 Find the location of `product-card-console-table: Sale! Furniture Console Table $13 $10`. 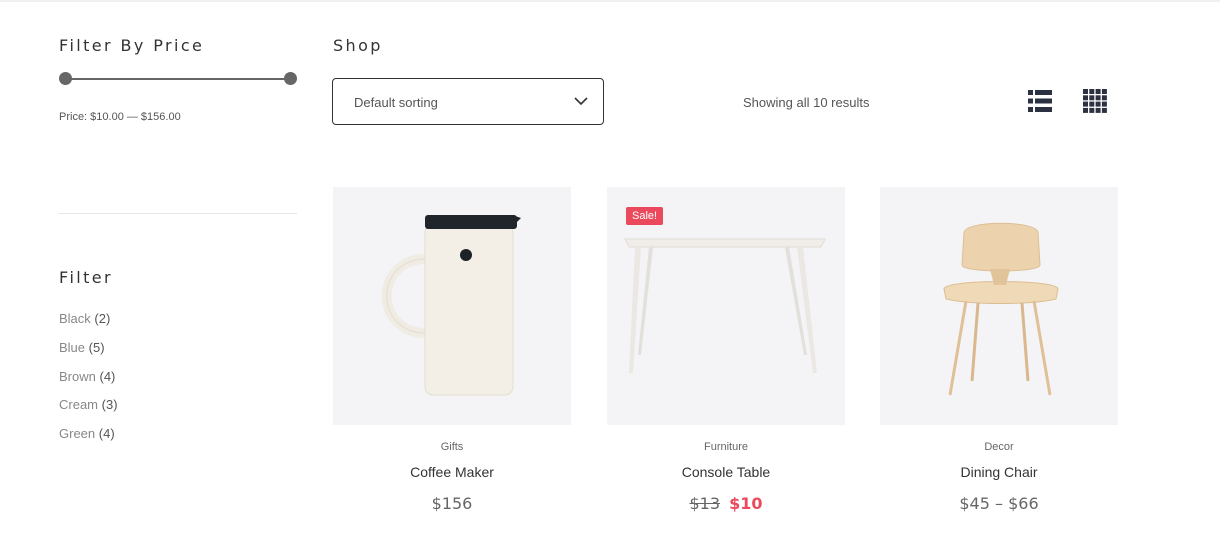

product-card-console-table: Sale! Furniture Console Table $13 $10 is located at coordinates (726, 350).